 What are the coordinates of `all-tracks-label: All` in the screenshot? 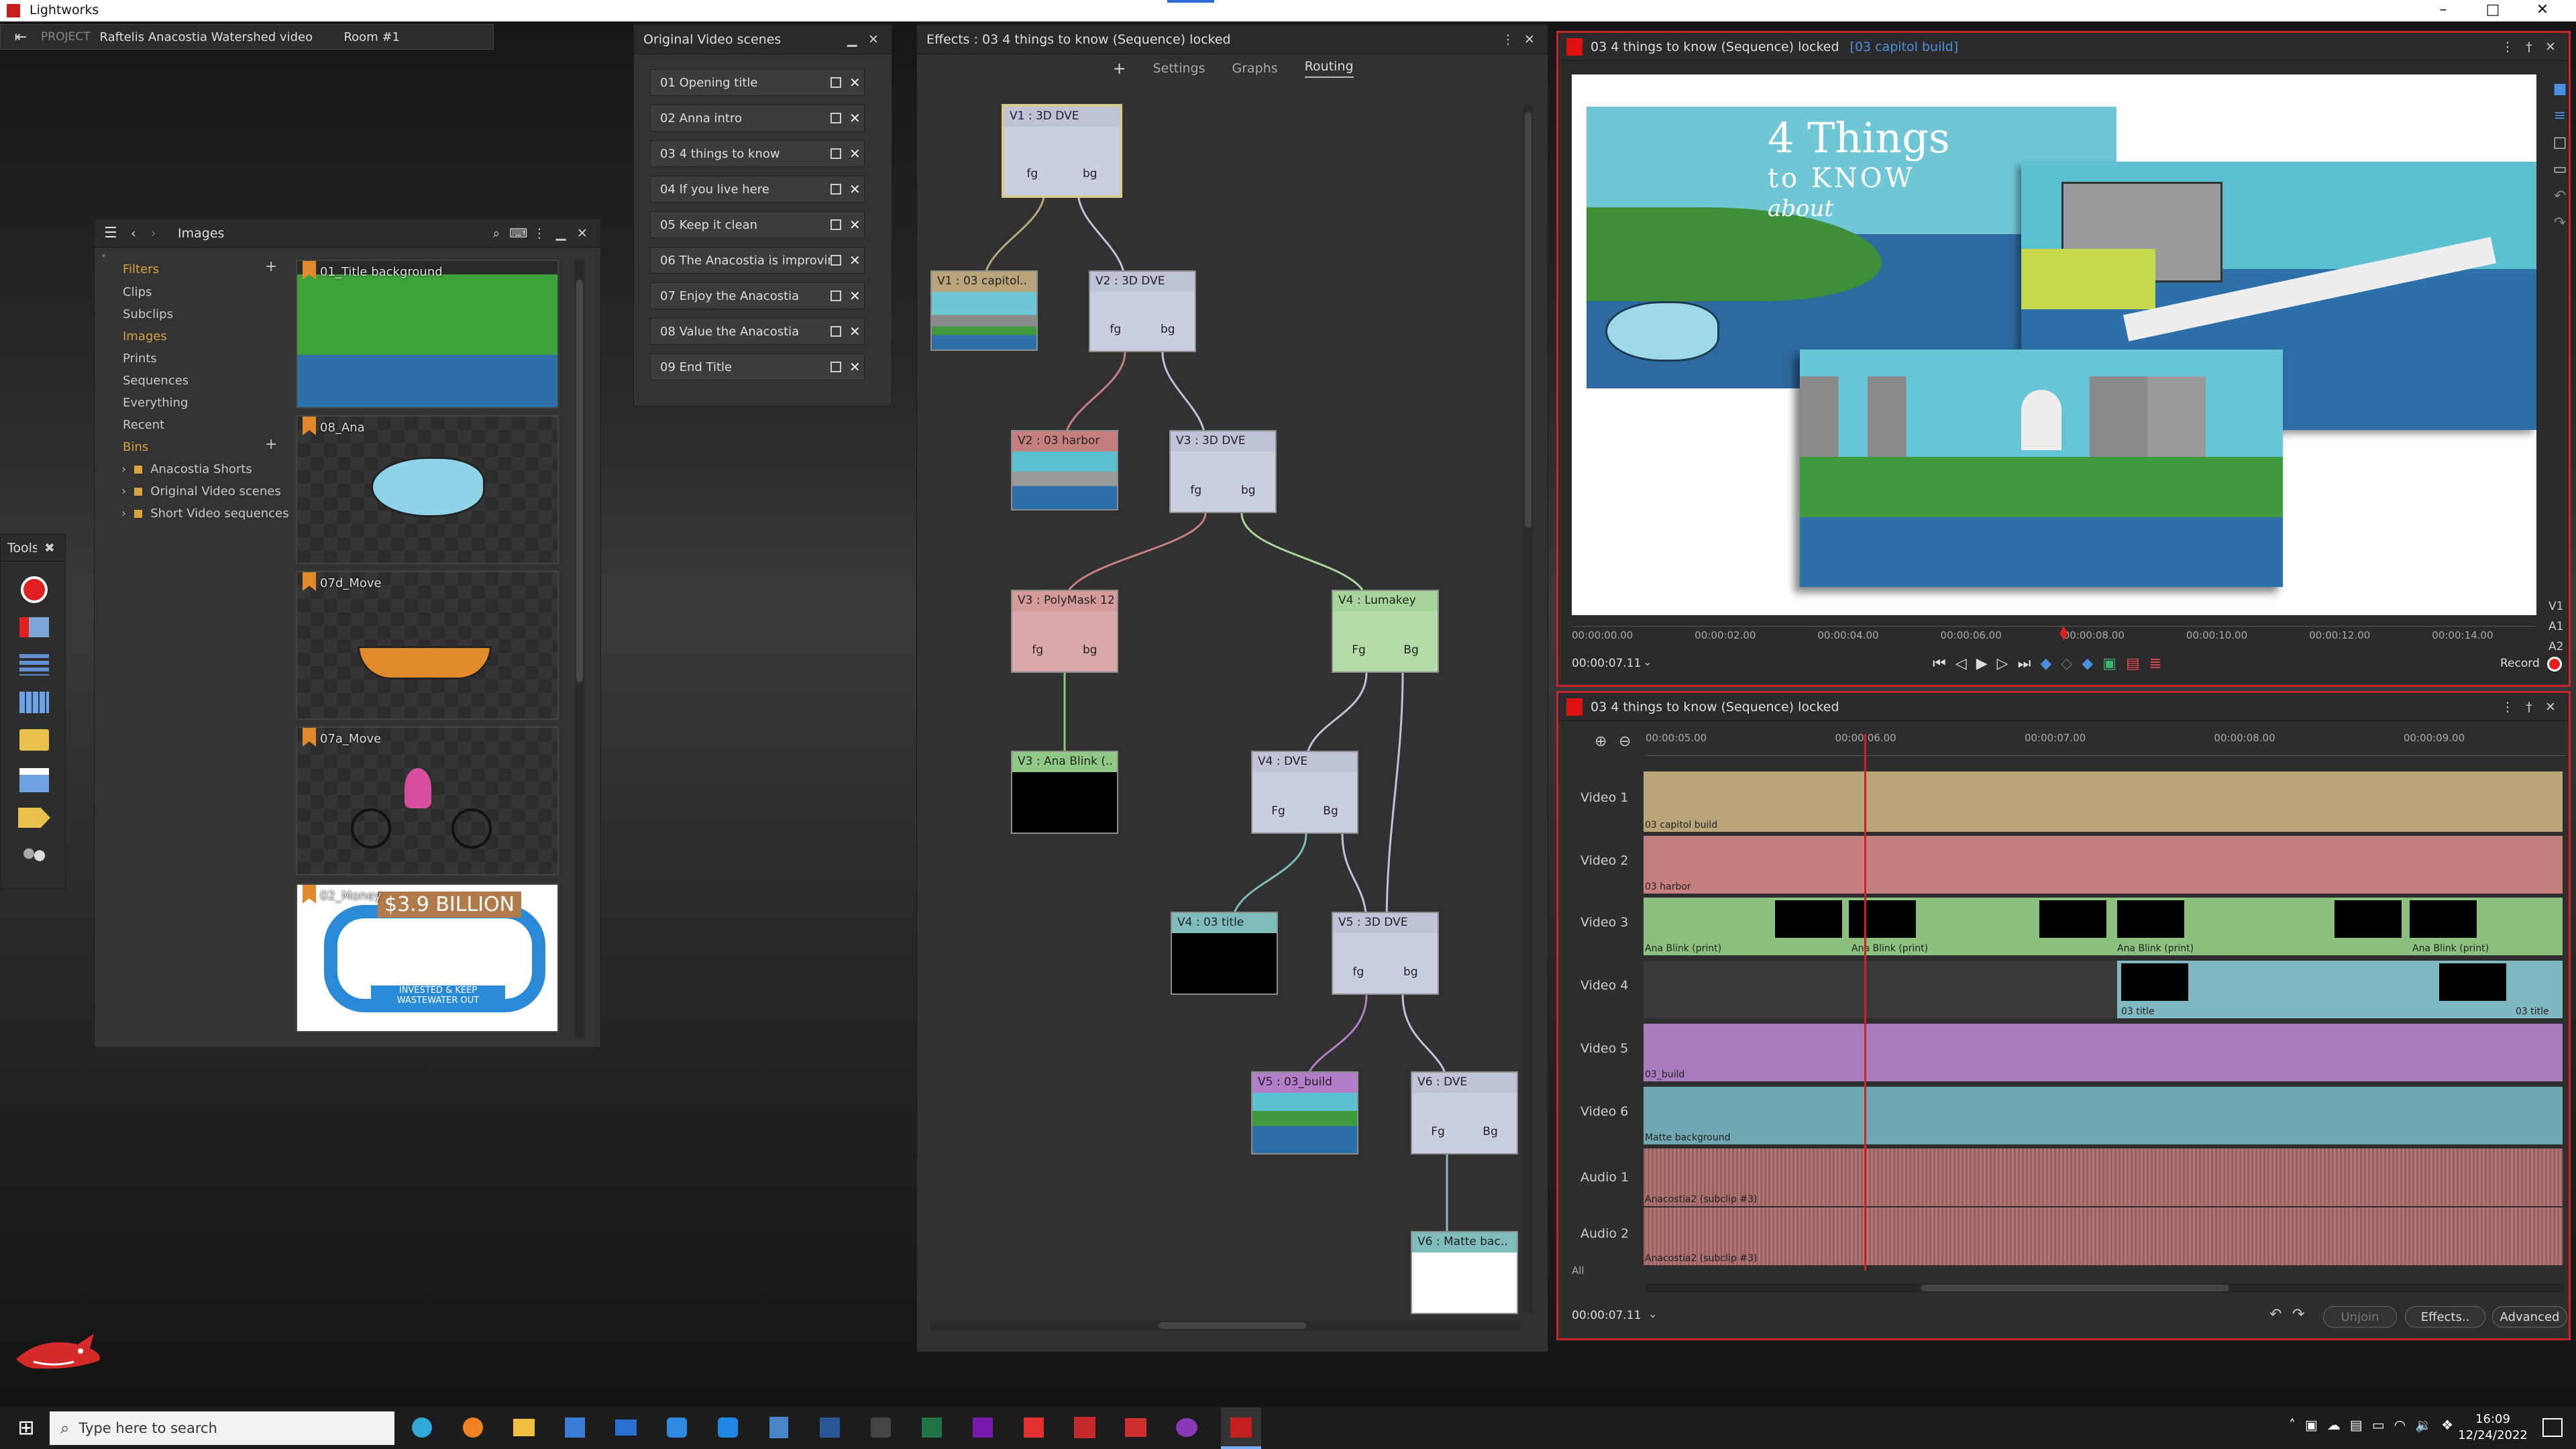 It's located at (1578, 1271).